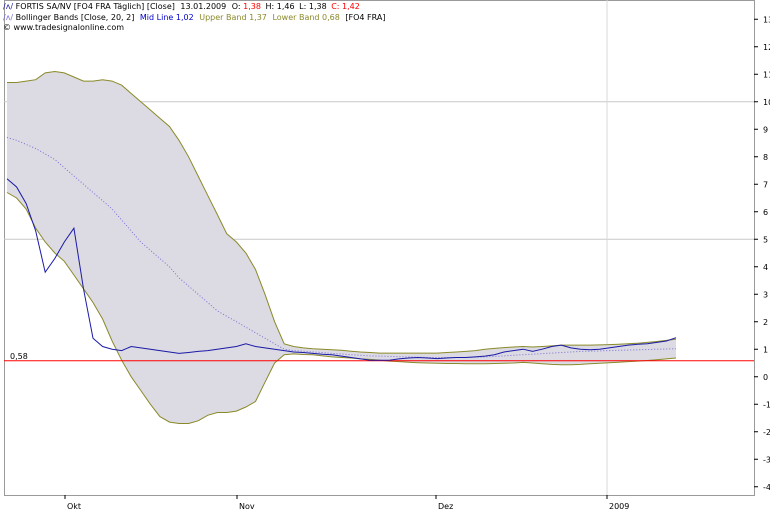 This screenshot has height=514, width=770. I want to click on copyright-icon: ©, so click(8, 27).